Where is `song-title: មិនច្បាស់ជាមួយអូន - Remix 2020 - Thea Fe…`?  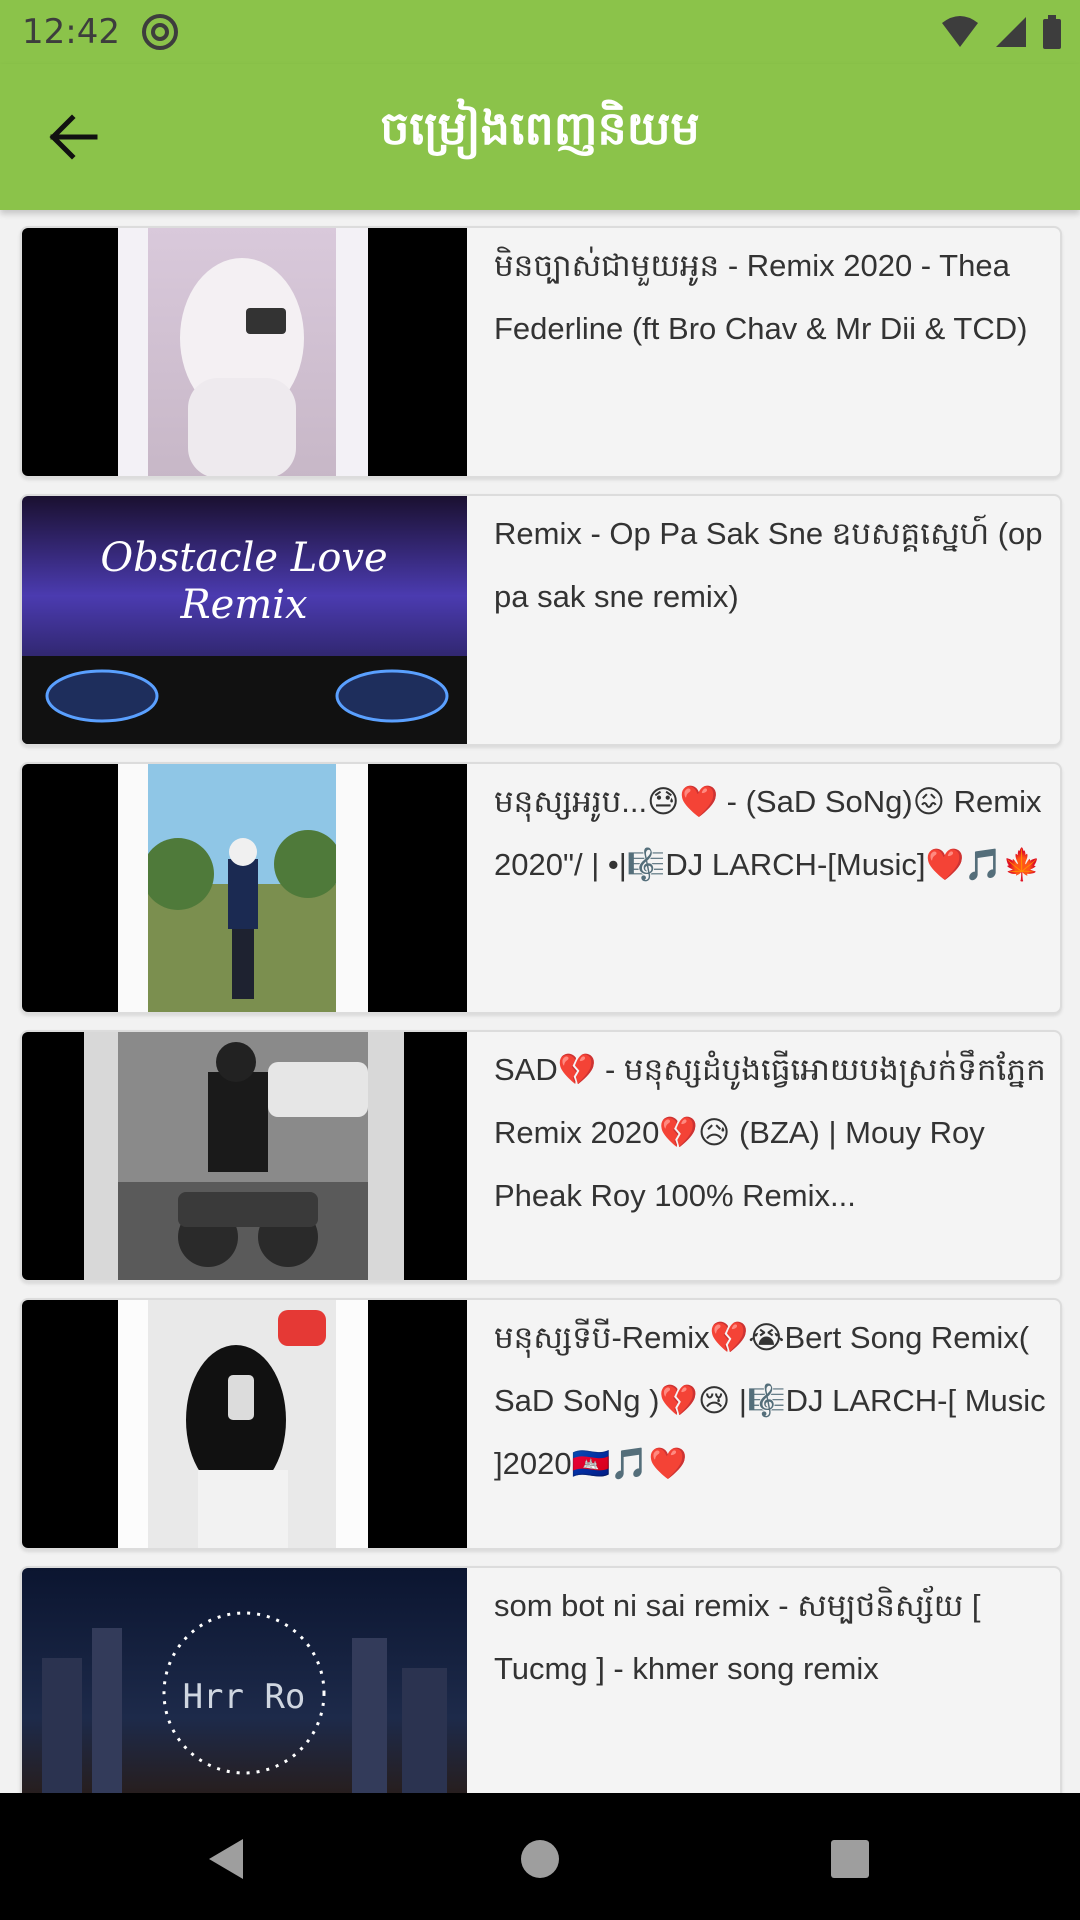 song-title: មិនច្បាស់ជាមួយអូន - Remix 2020 - Thea Fe… is located at coordinates (761, 297).